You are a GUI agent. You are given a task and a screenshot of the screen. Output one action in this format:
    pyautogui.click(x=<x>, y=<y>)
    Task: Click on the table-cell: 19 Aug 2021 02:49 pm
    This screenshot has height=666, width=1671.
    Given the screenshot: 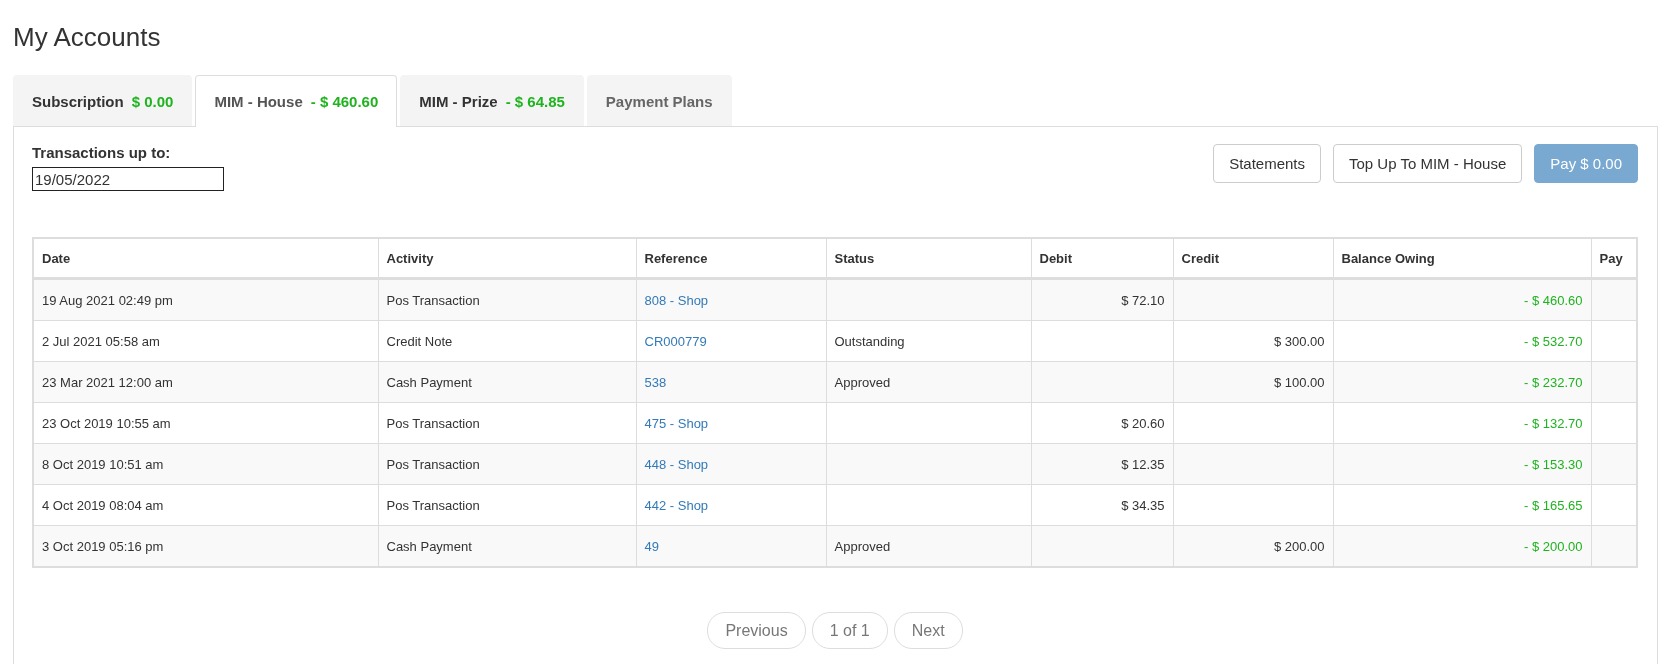 What is the action you would take?
    pyautogui.click(x=205, y=299)
    